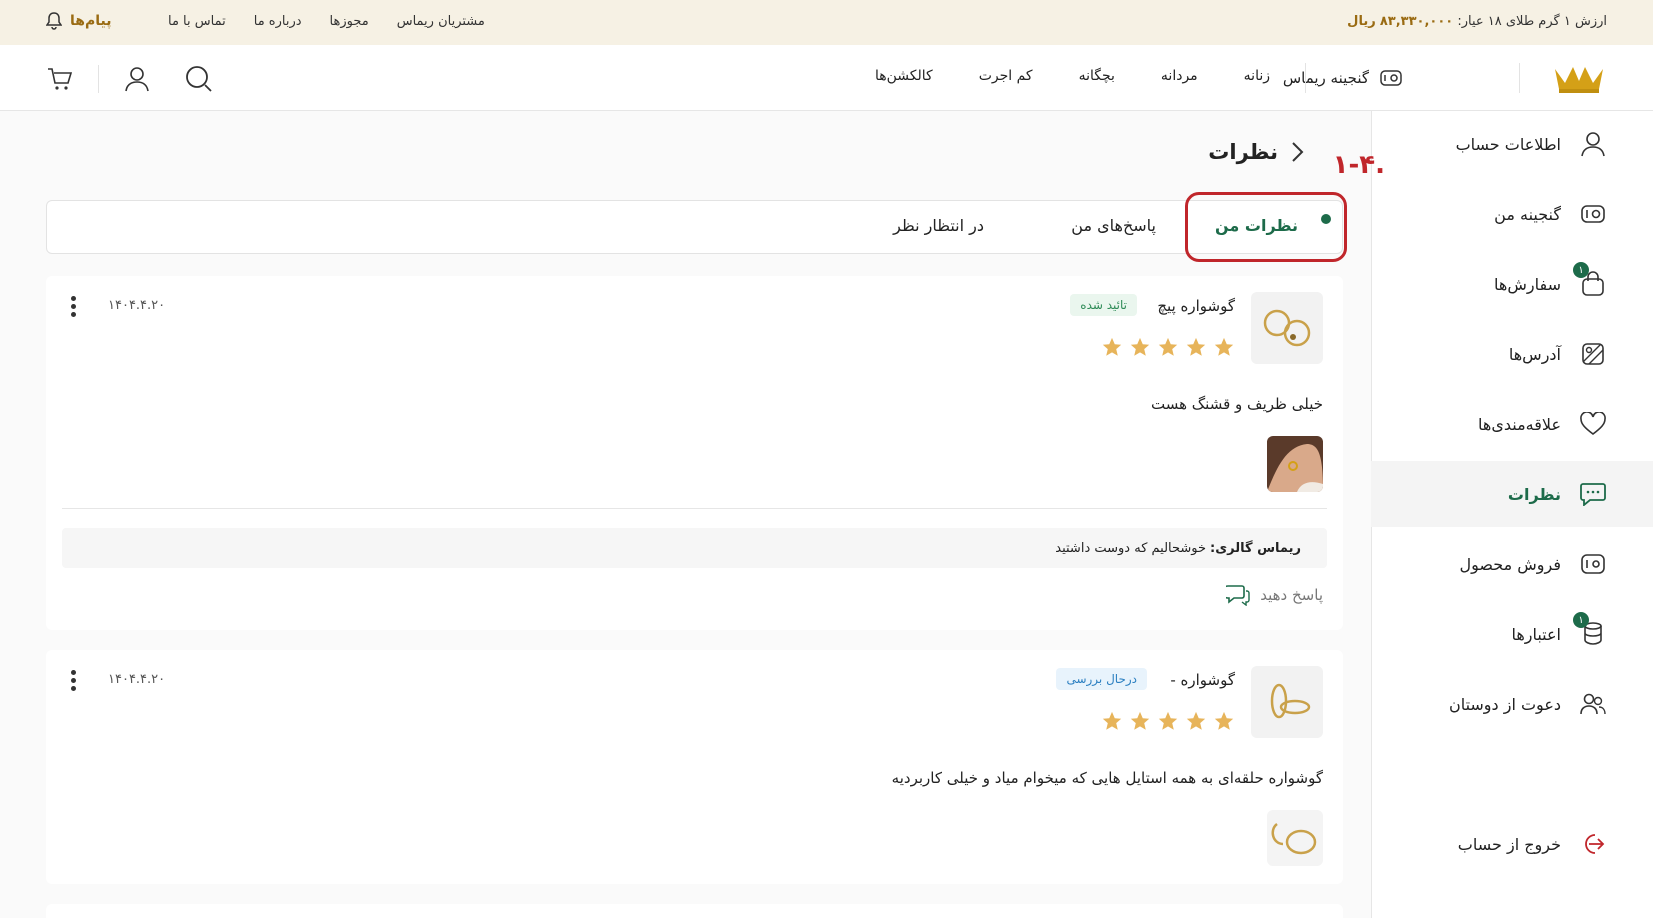  Describe the element at coordinates (1006, 76) in the screenshot. I see `nav-low-wage: کم اجرت` at that location.